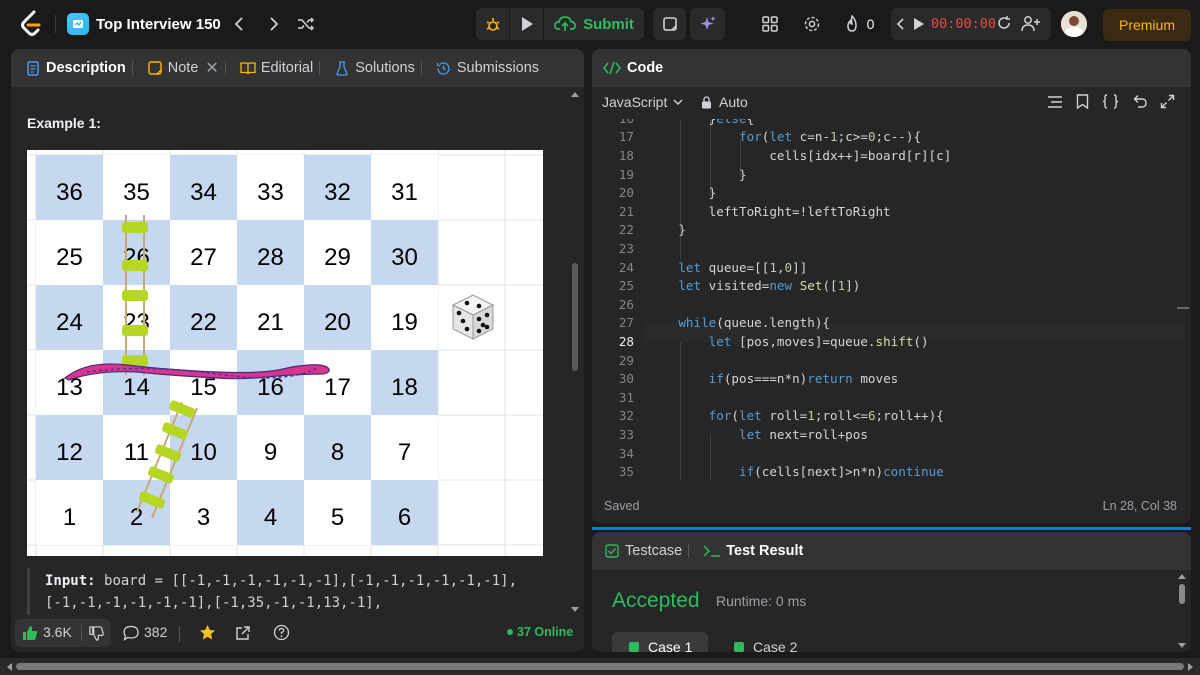  Describe the element at coordinates (626, 434) in the screenshot. I see `line-number: 33` at that location.